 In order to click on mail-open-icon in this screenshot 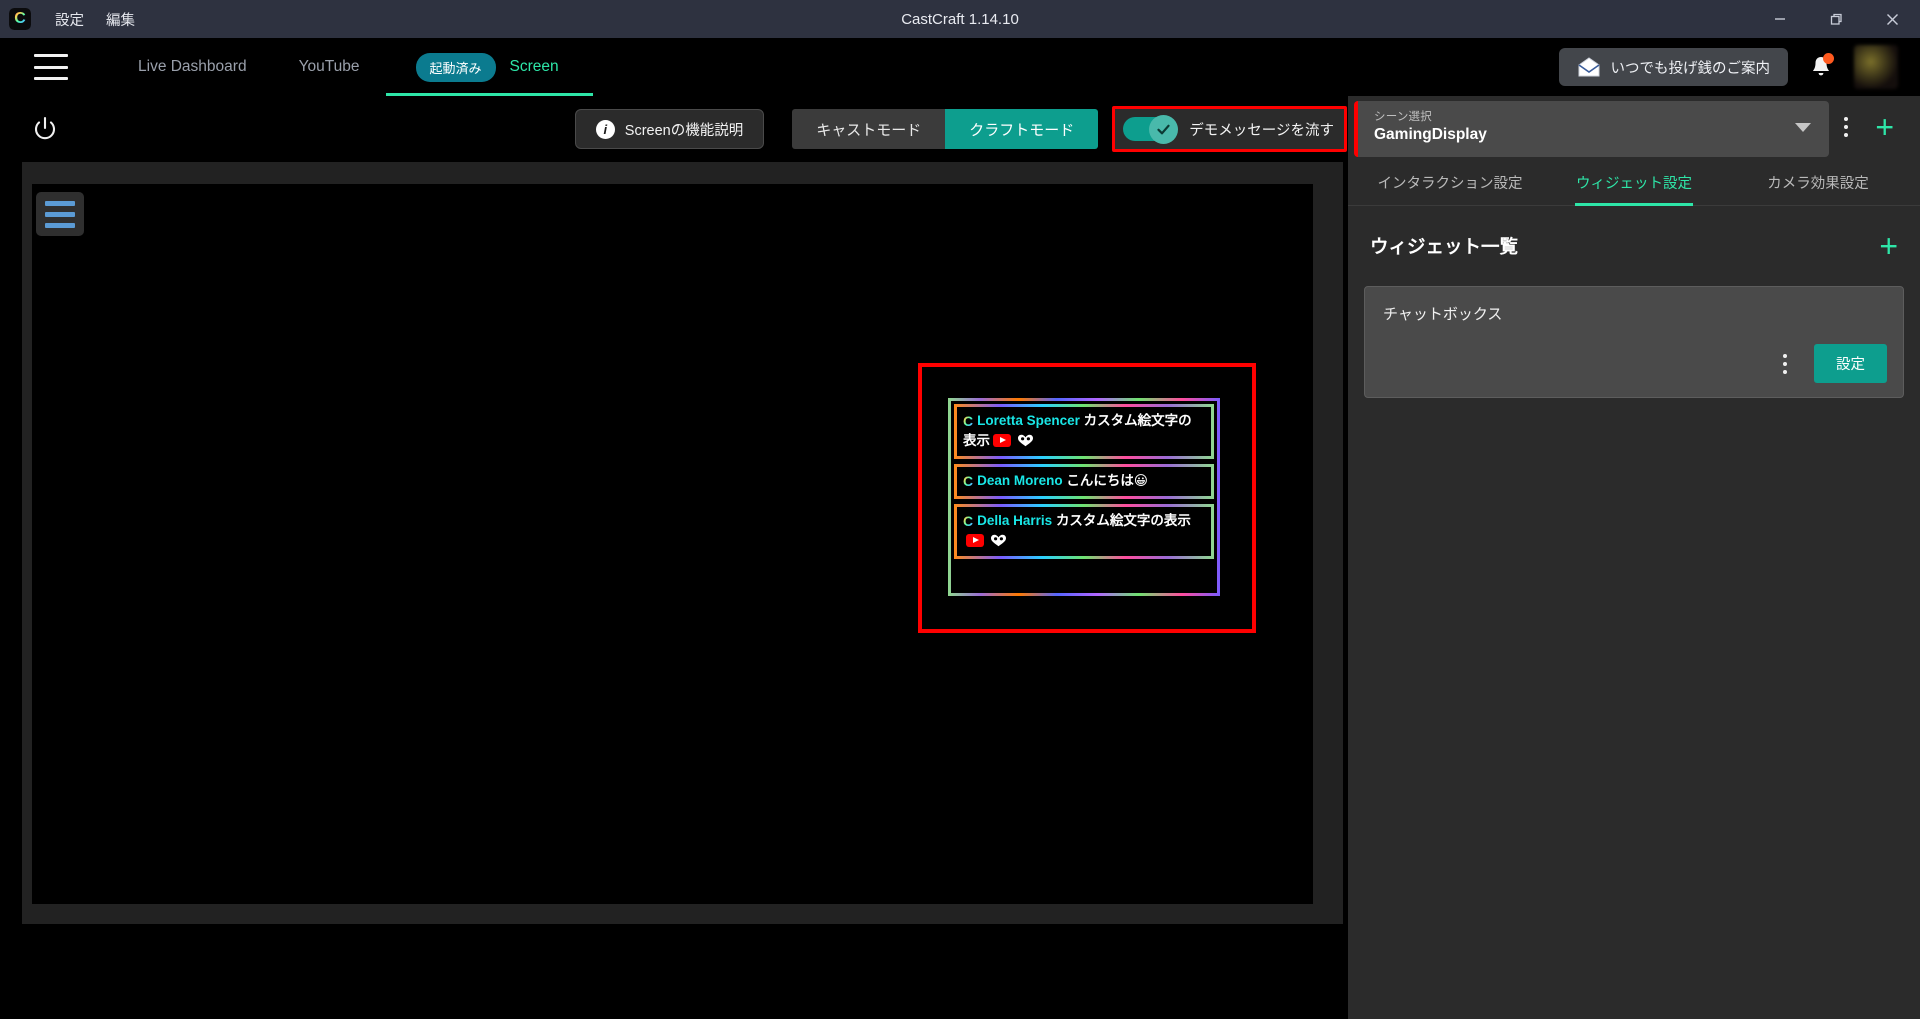, I will do `click(1588, 67)`.